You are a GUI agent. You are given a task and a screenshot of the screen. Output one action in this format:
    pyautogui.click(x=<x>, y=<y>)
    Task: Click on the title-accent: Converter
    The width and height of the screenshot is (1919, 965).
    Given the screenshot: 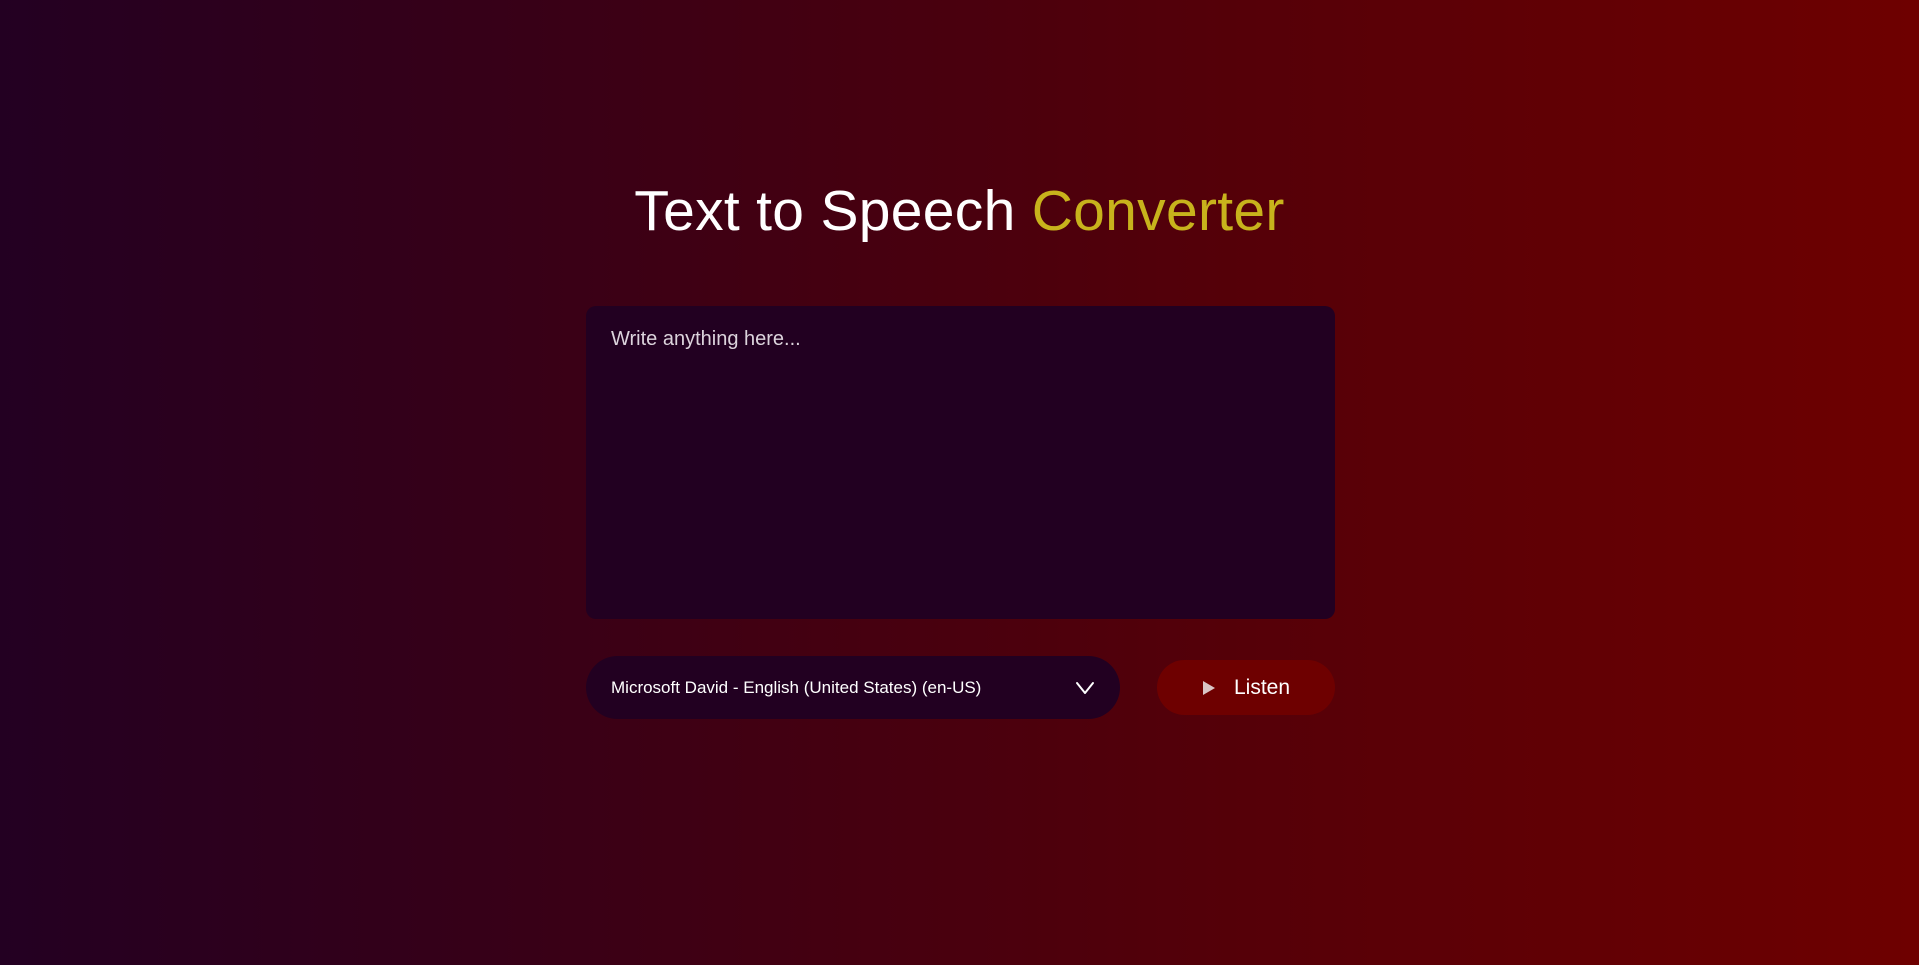 What is the action you would take?
    pyautogui.click(x=1158, y=211)
    